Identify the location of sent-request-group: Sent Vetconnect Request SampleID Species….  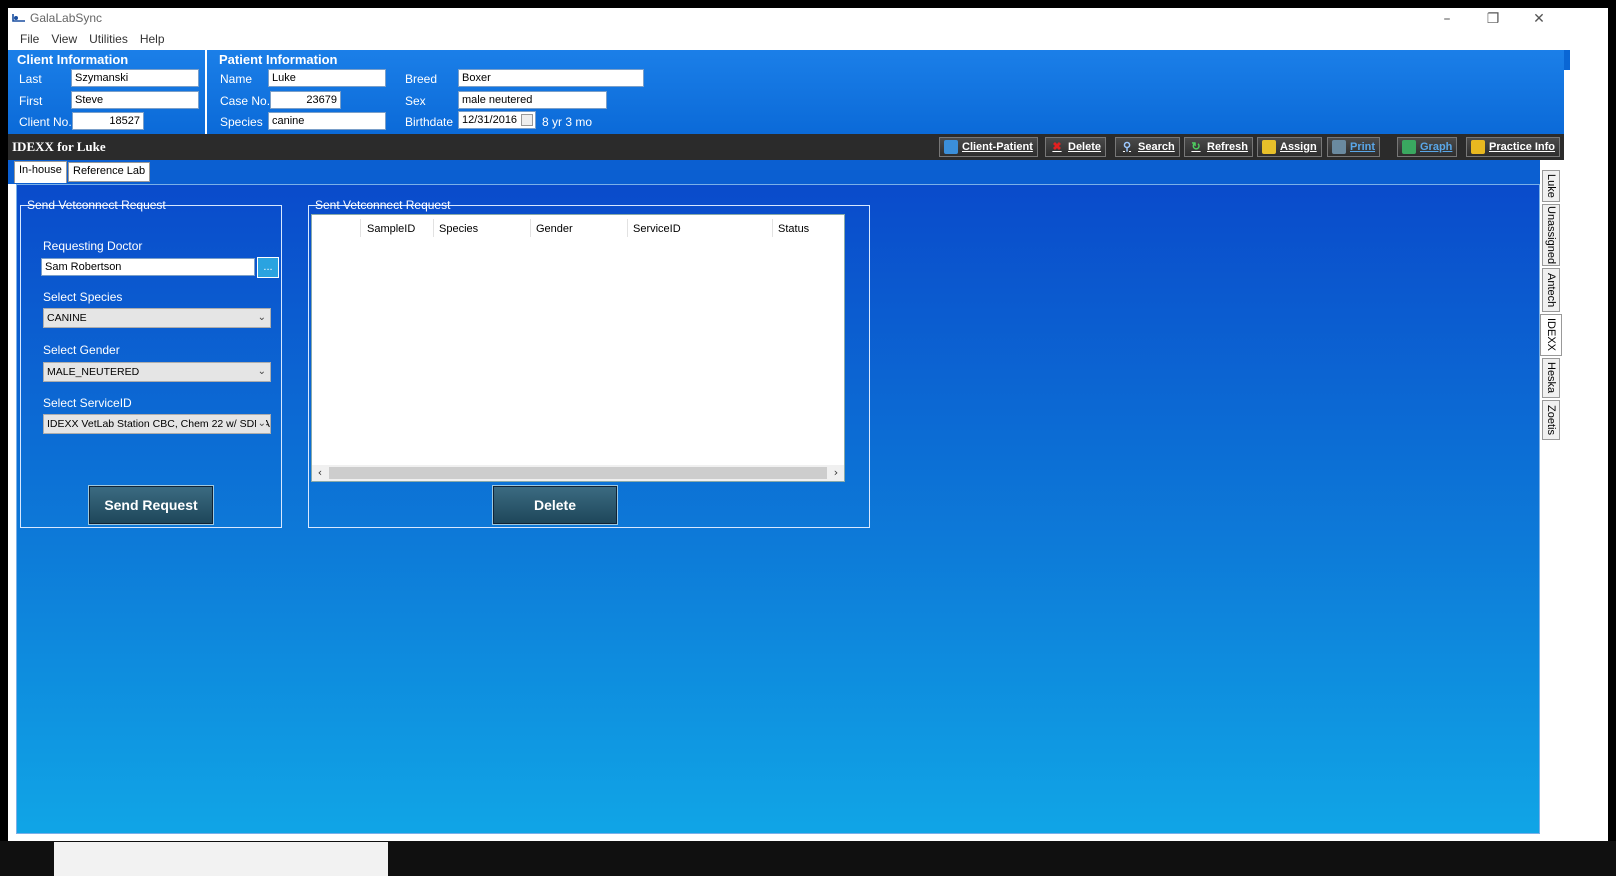
(589, 363).